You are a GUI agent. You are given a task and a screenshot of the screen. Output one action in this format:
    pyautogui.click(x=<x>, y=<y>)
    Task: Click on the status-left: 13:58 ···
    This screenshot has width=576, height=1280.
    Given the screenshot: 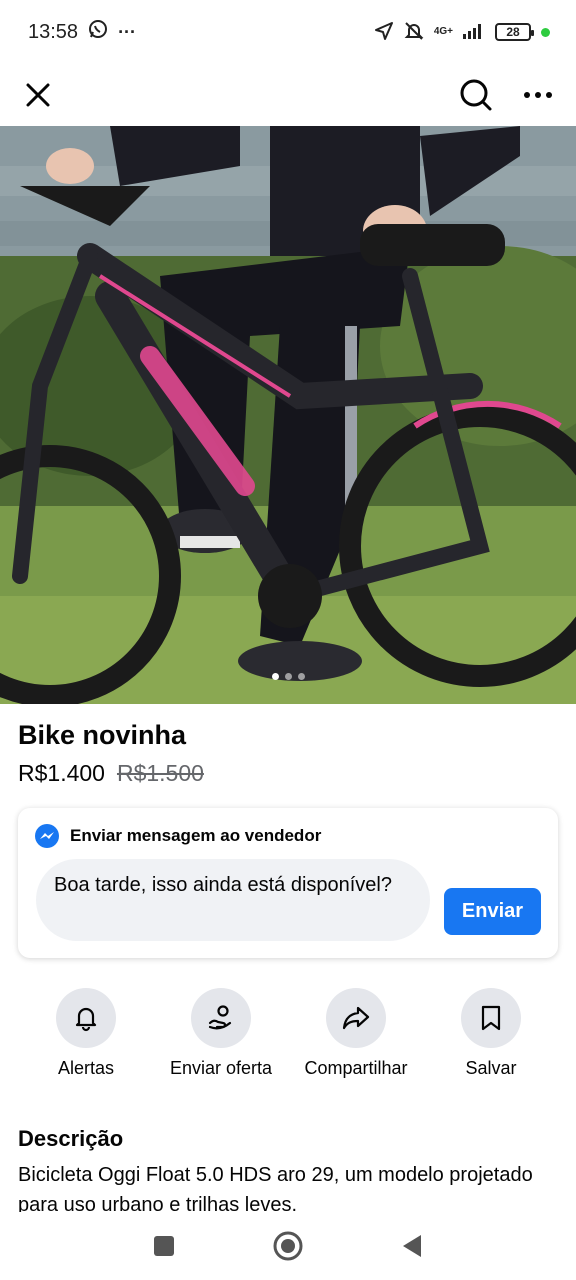 What is the action you would take?
    pyautogui.click(x=82, y=32)
    